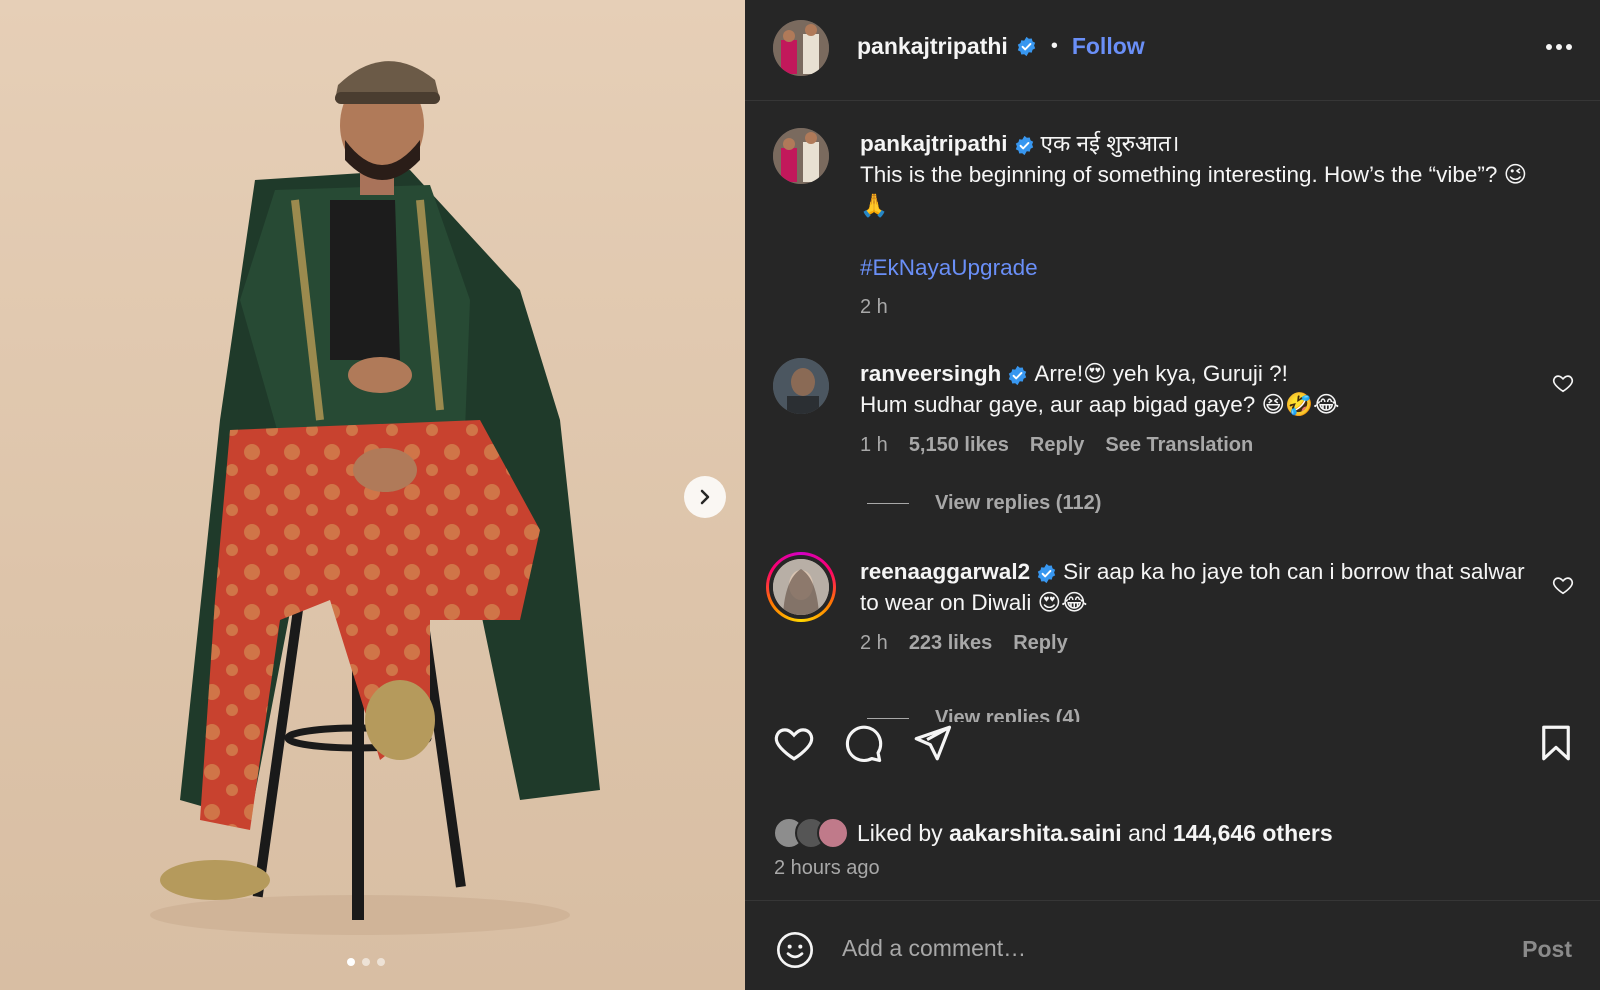 The height and width of the screenshot is (990, 1600). Describe the element at coordinates (1556, 743) in the screenshot. I see `save-icon` at that location.